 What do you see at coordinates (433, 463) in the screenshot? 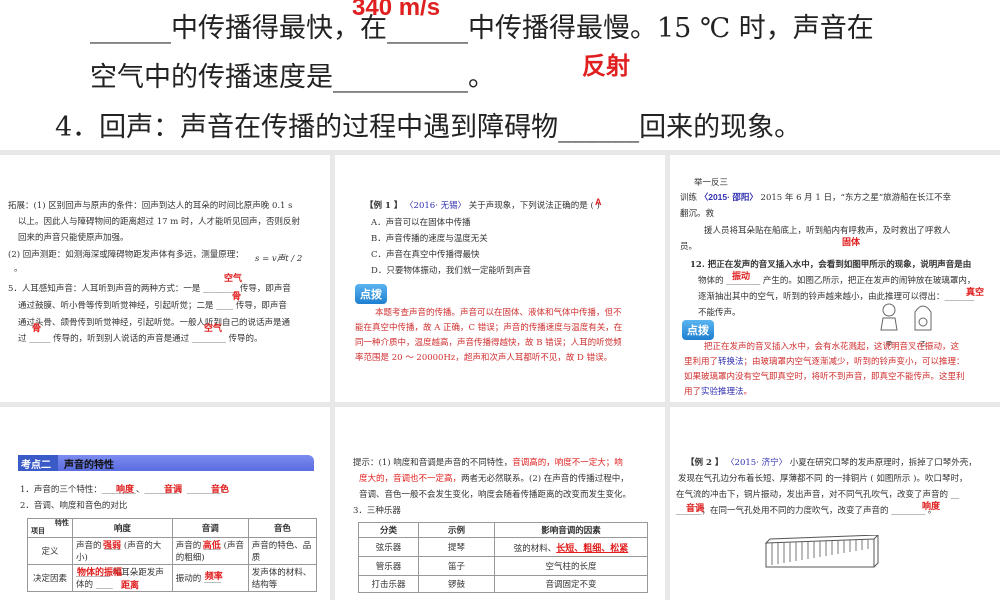
I see `text: 提示：(1) 响度和音调是声音的不同特性，` at bounding box center [433, 463].